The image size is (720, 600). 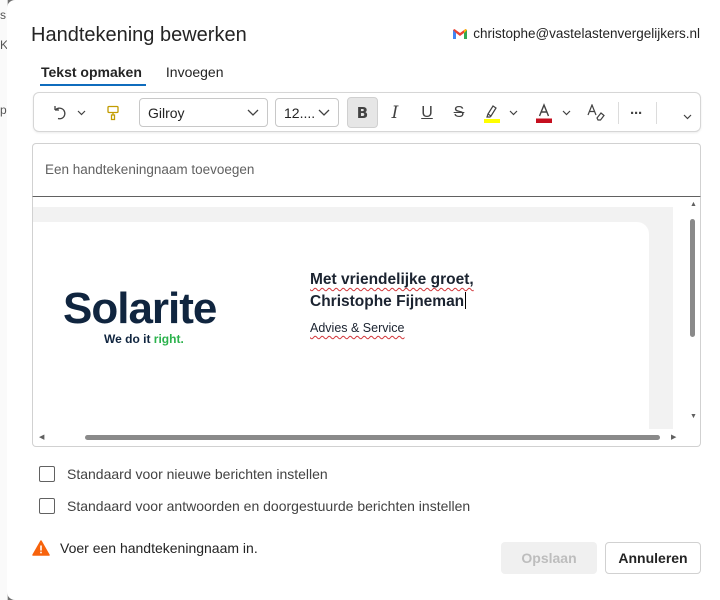 I want to click on scroll-right-icon: ▶, so click(x=673, y=437).